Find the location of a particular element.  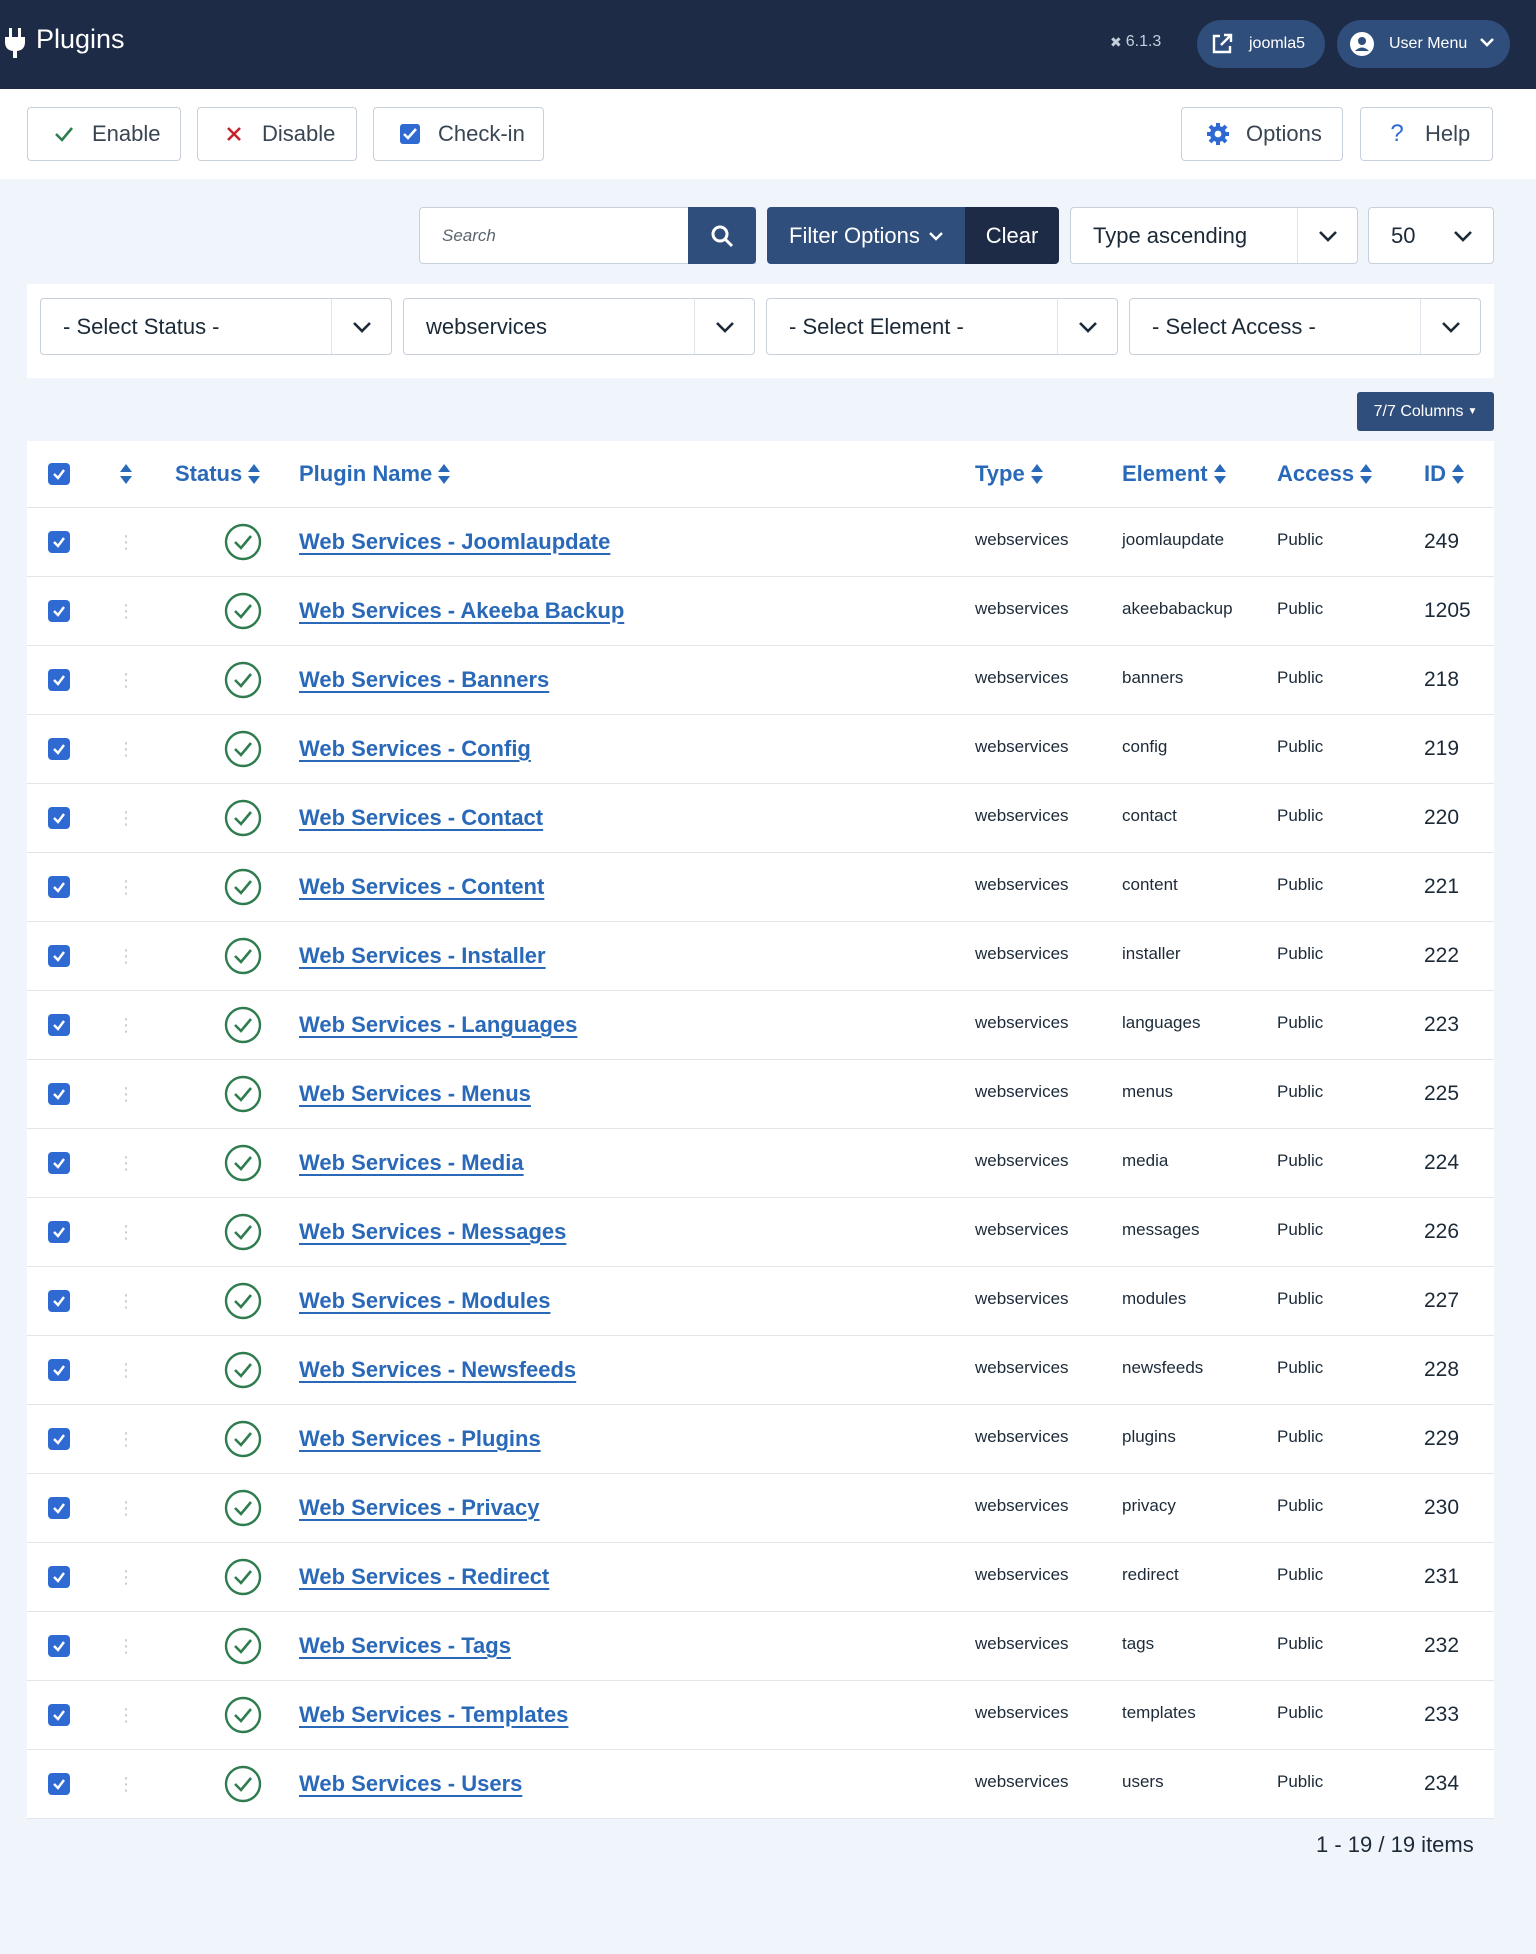

ordering-sort-button is located at coordinates (126, 474).